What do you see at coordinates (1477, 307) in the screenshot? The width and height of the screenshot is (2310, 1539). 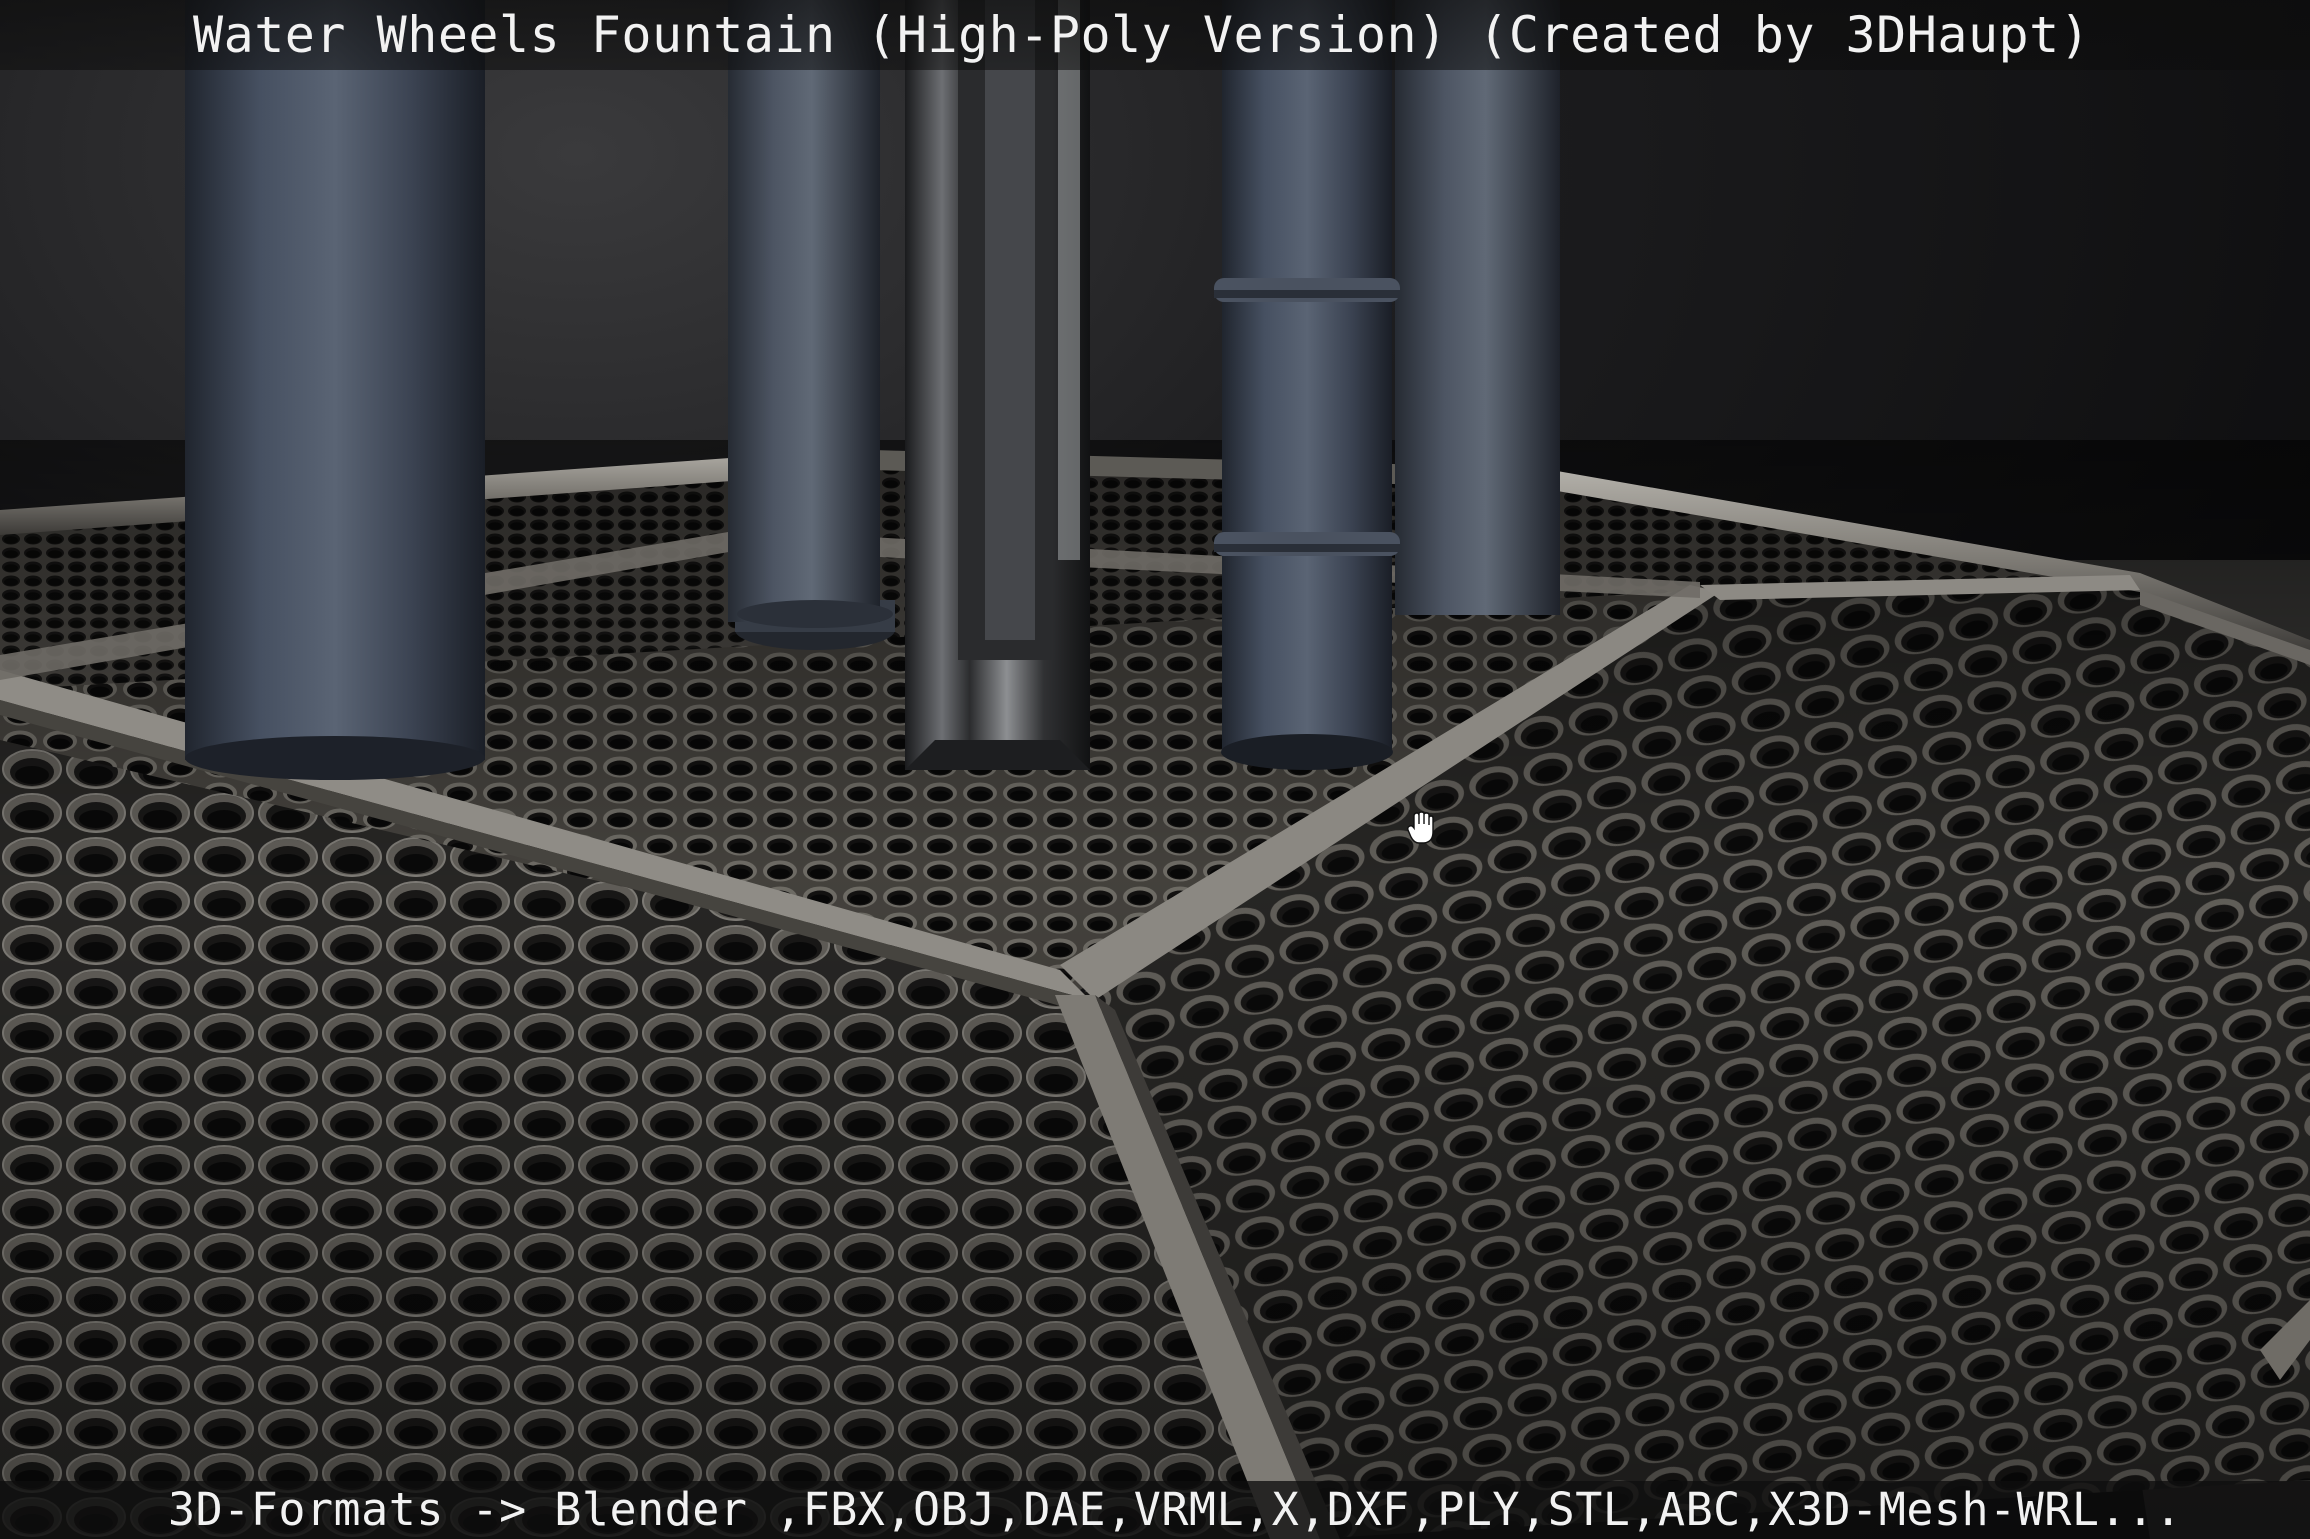 I see `pillar-right-back` at bounding box center [1477, 307].